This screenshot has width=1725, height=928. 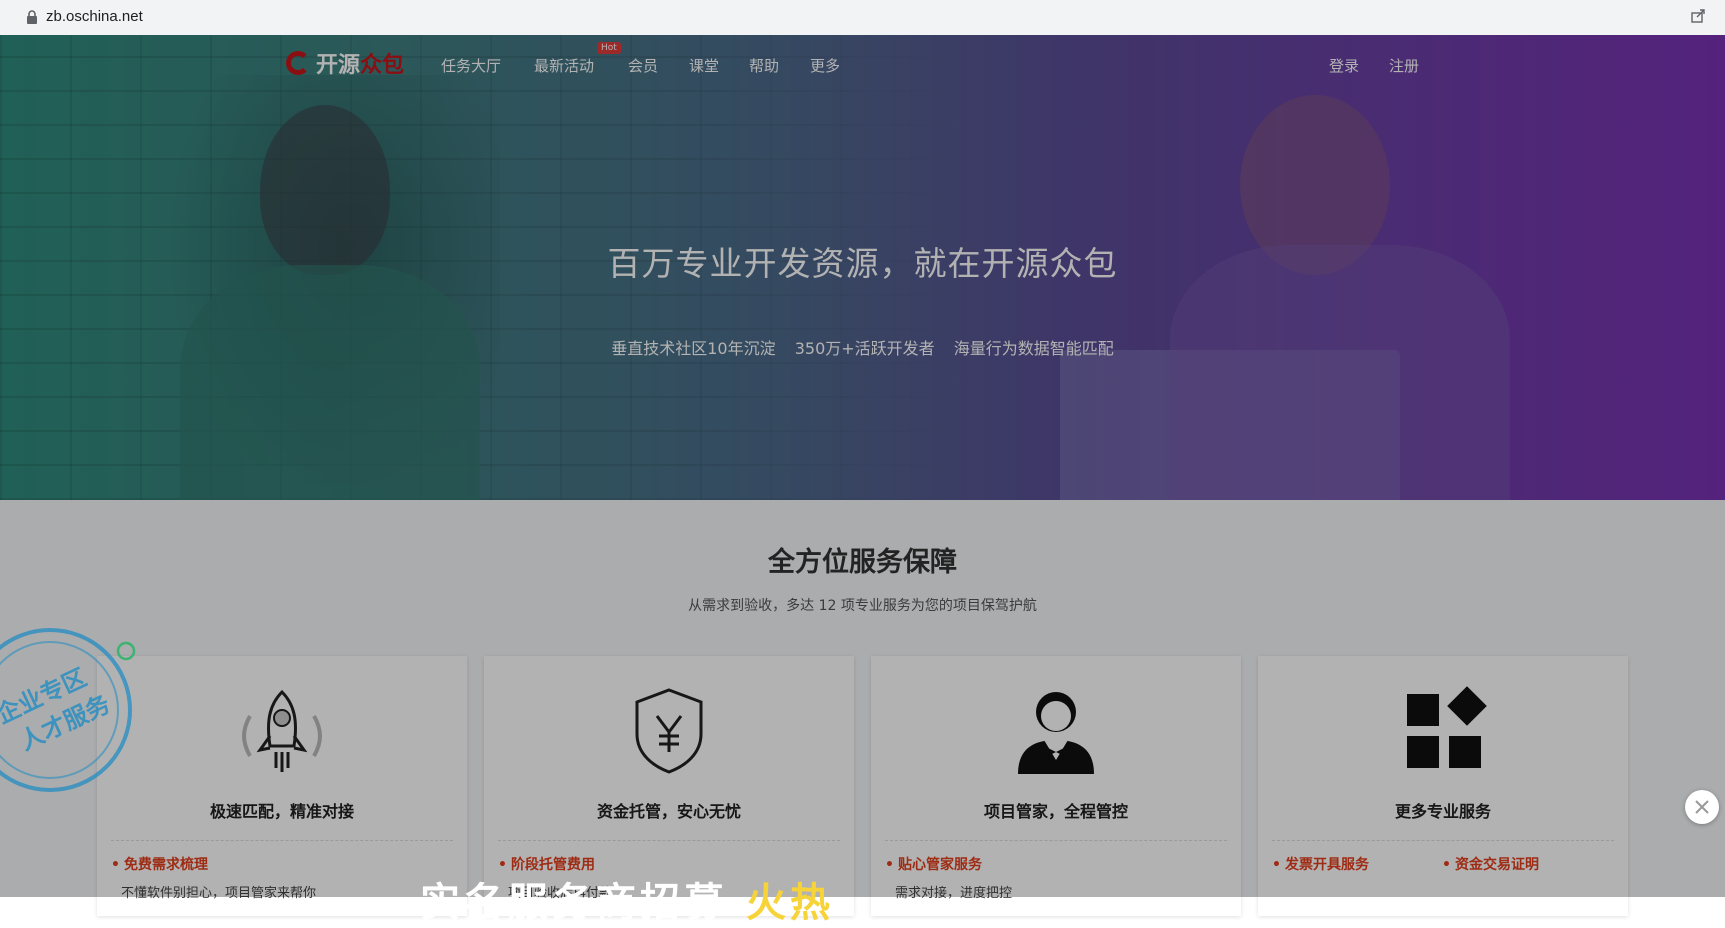 I want to click on refresh-ring-icon, so click(x=126, y=651).